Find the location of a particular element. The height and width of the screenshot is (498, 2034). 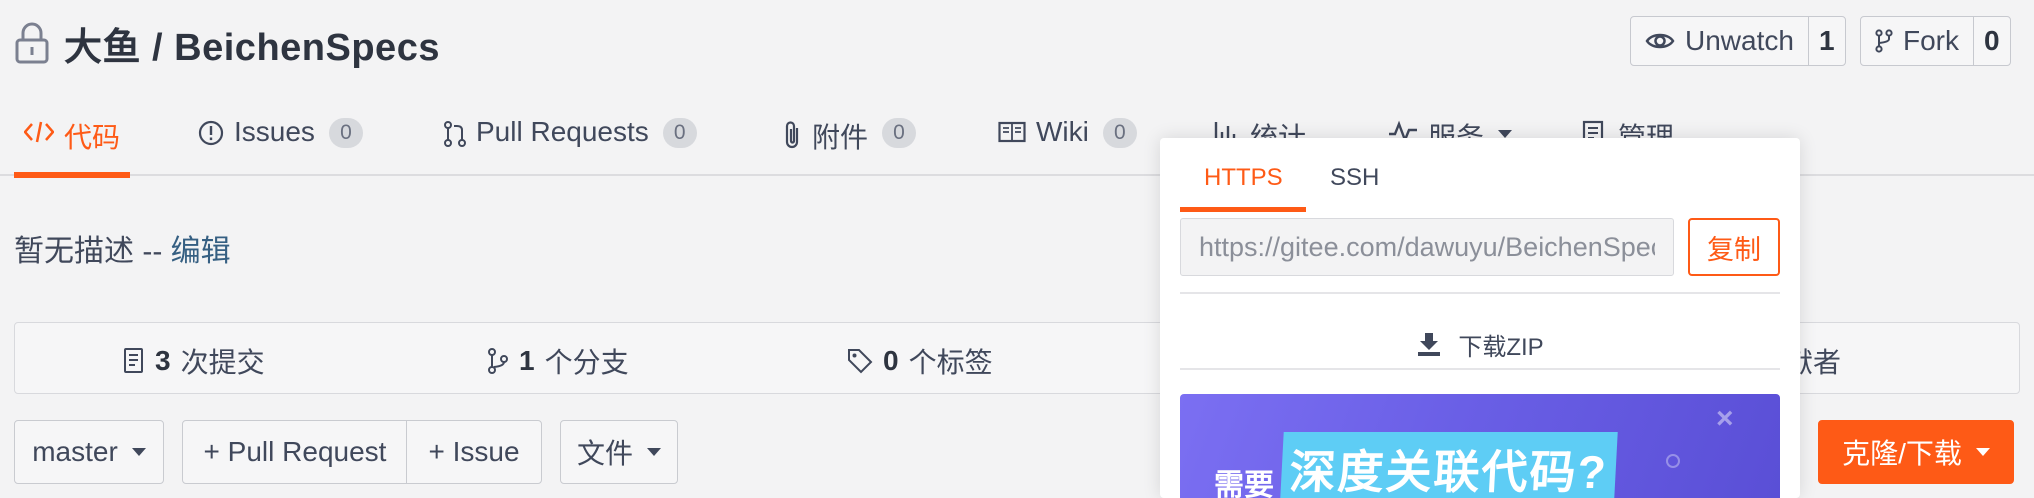

commits-stat: 3 次提交 is located at coordinates (194, 361).